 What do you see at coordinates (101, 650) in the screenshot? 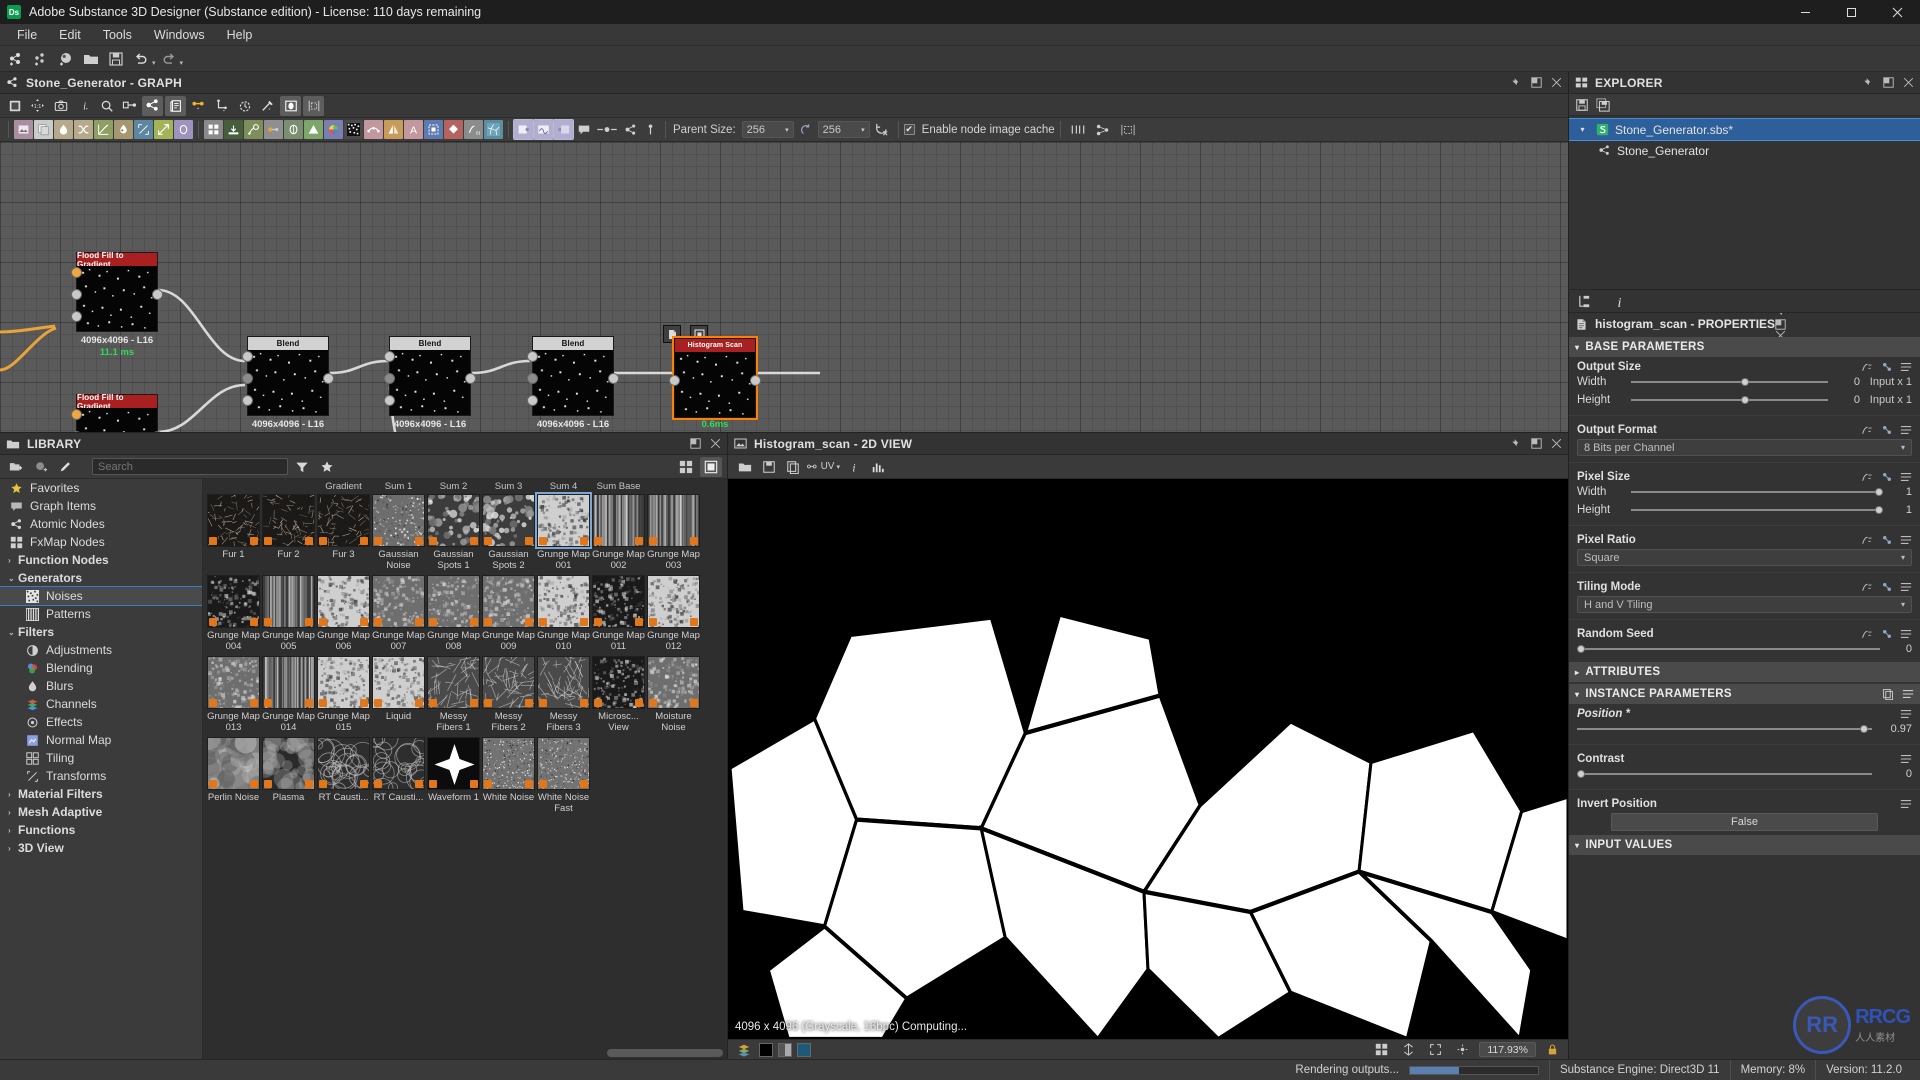
I see `tree-item-adjustments: Adjustments` at bounding box center [101, 650].